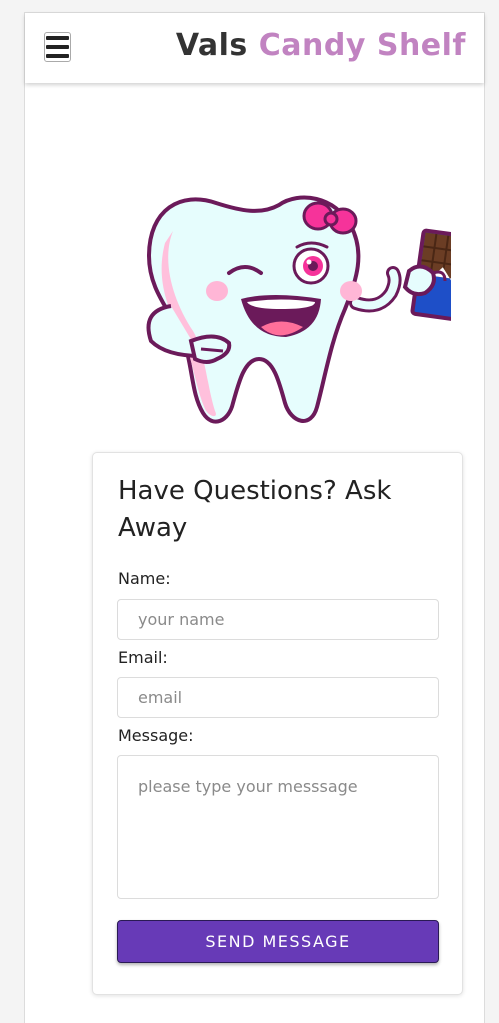 The image size is (499, 1023). I want to click on name-label: Name:, so click(144, 578).